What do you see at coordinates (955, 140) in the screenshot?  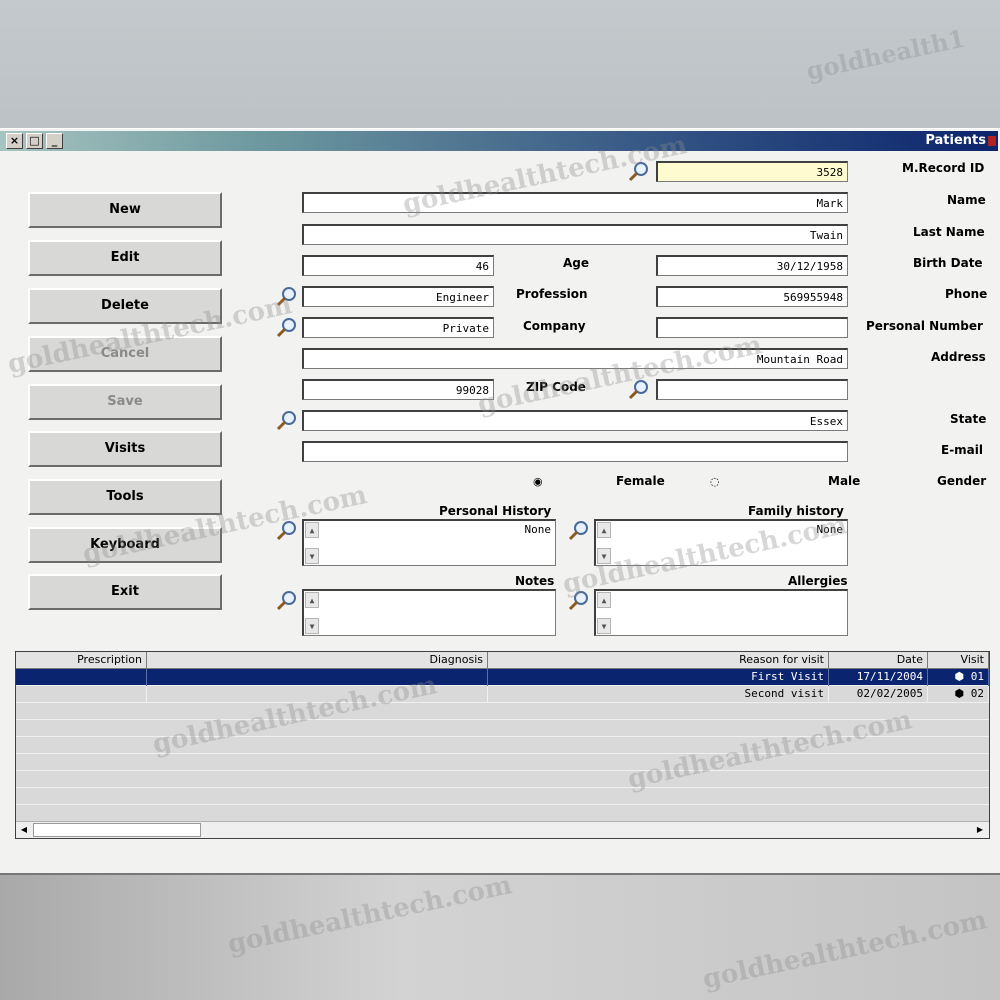 I see `window-title: Patients` at bounding box center [955, 140].